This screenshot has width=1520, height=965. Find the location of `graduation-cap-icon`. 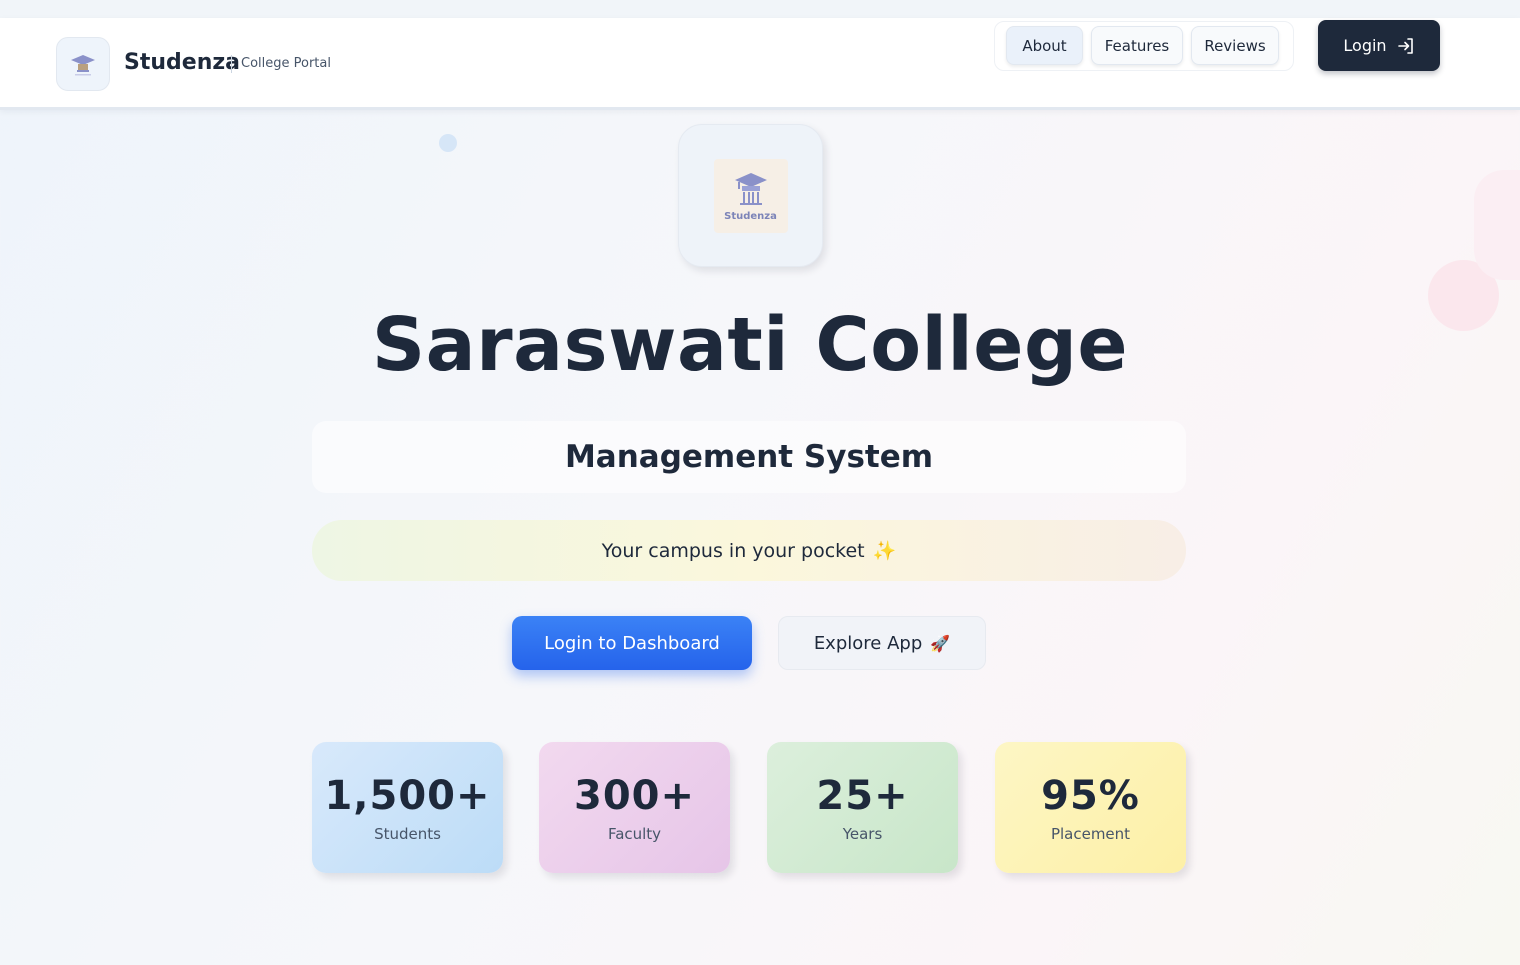

graduation-cap-icon is located at coordinates (83, 65).